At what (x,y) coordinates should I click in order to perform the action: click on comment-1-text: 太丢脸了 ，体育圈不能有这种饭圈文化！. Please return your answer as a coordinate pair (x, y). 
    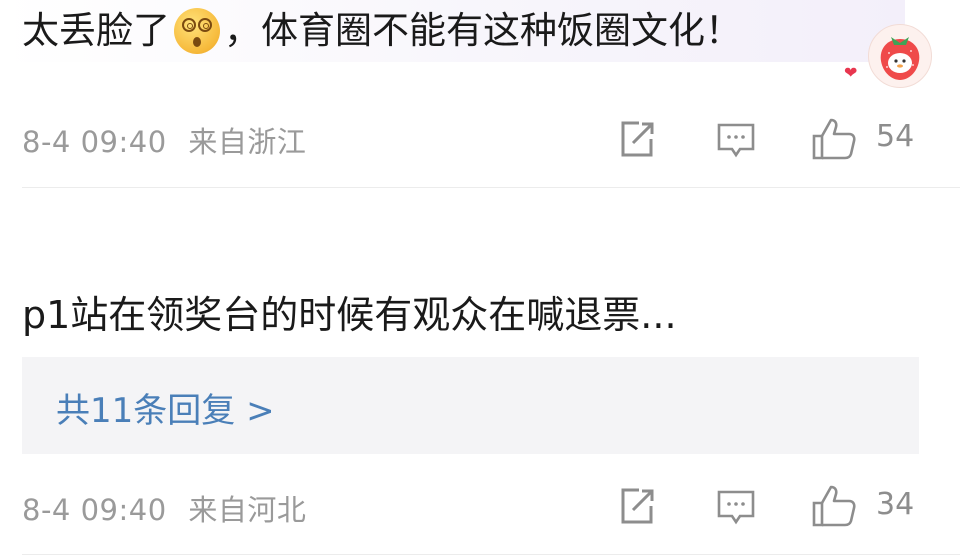
    Looking at the image, I should click on (382, 31).